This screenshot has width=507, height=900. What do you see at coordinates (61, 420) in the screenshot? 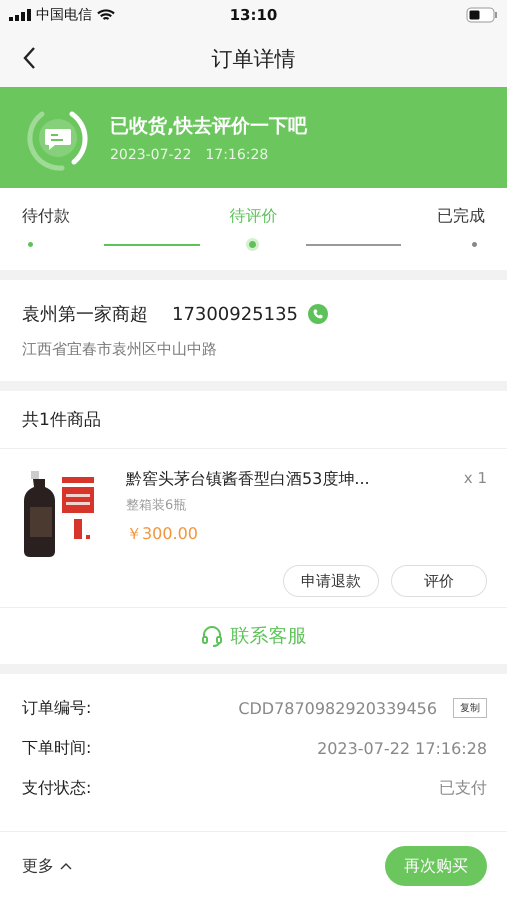
I see `goods-count: 共1件商品` at bounding box center [61, 420].